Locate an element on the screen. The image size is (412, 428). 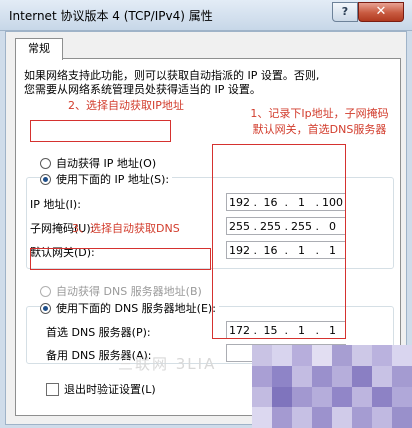
preferred-dns-input: 172. 15. 1. 1 is located at coordinates (286, 330).